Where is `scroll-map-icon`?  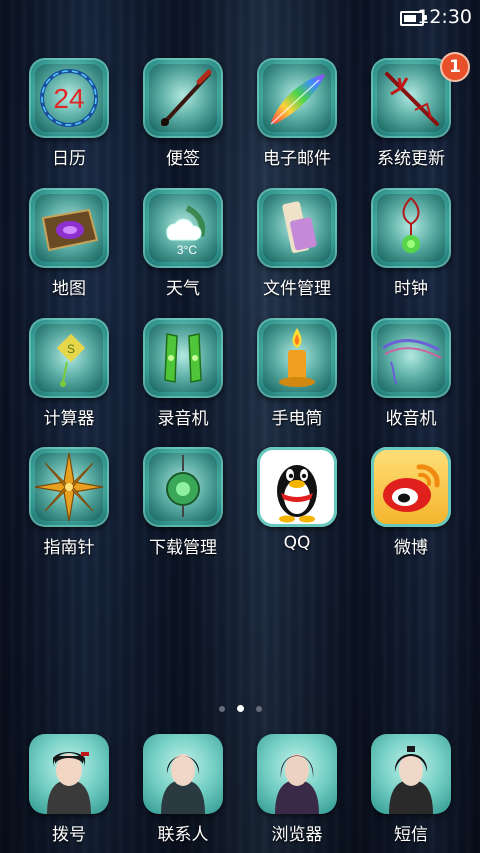 scroll-map-icon is located at coordinates (69, 228).